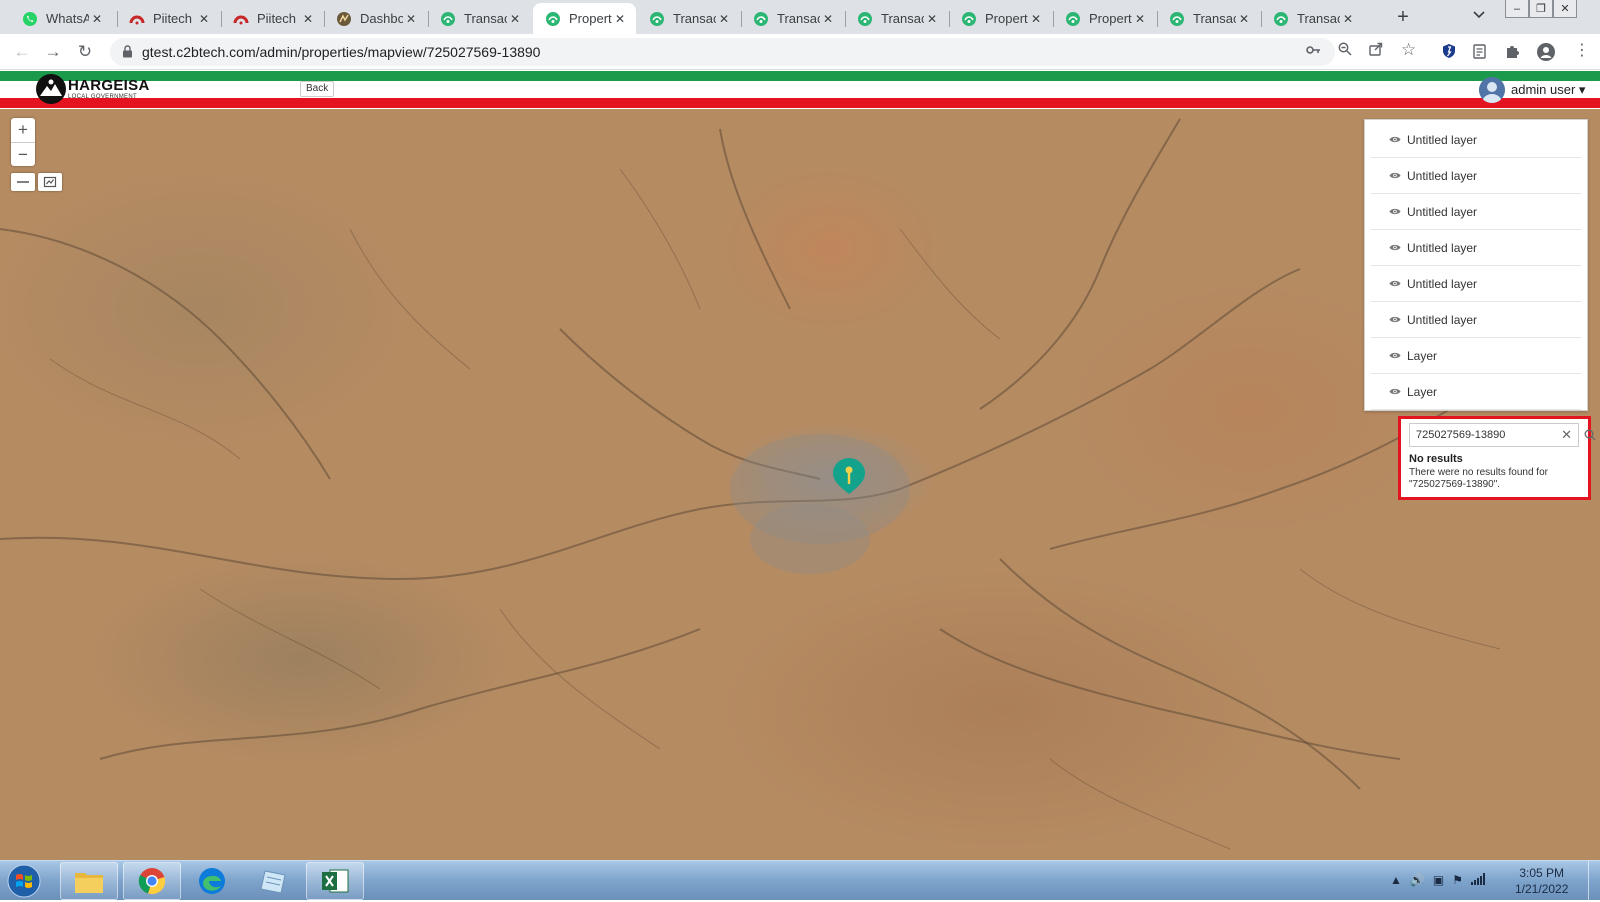 This screenshot has width=1600, height=902. Describe the element at coordinates (1457, 880) in the screenshot. I see `action-center-icon: ⚑` at that location.